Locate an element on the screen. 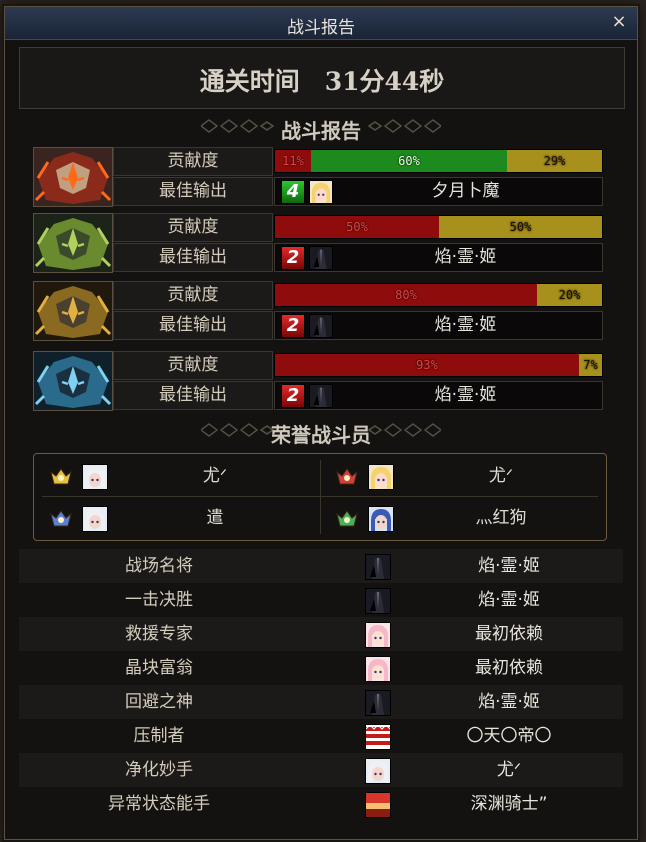  award-title: 一击决胜 is located at coordinates (159, 600).